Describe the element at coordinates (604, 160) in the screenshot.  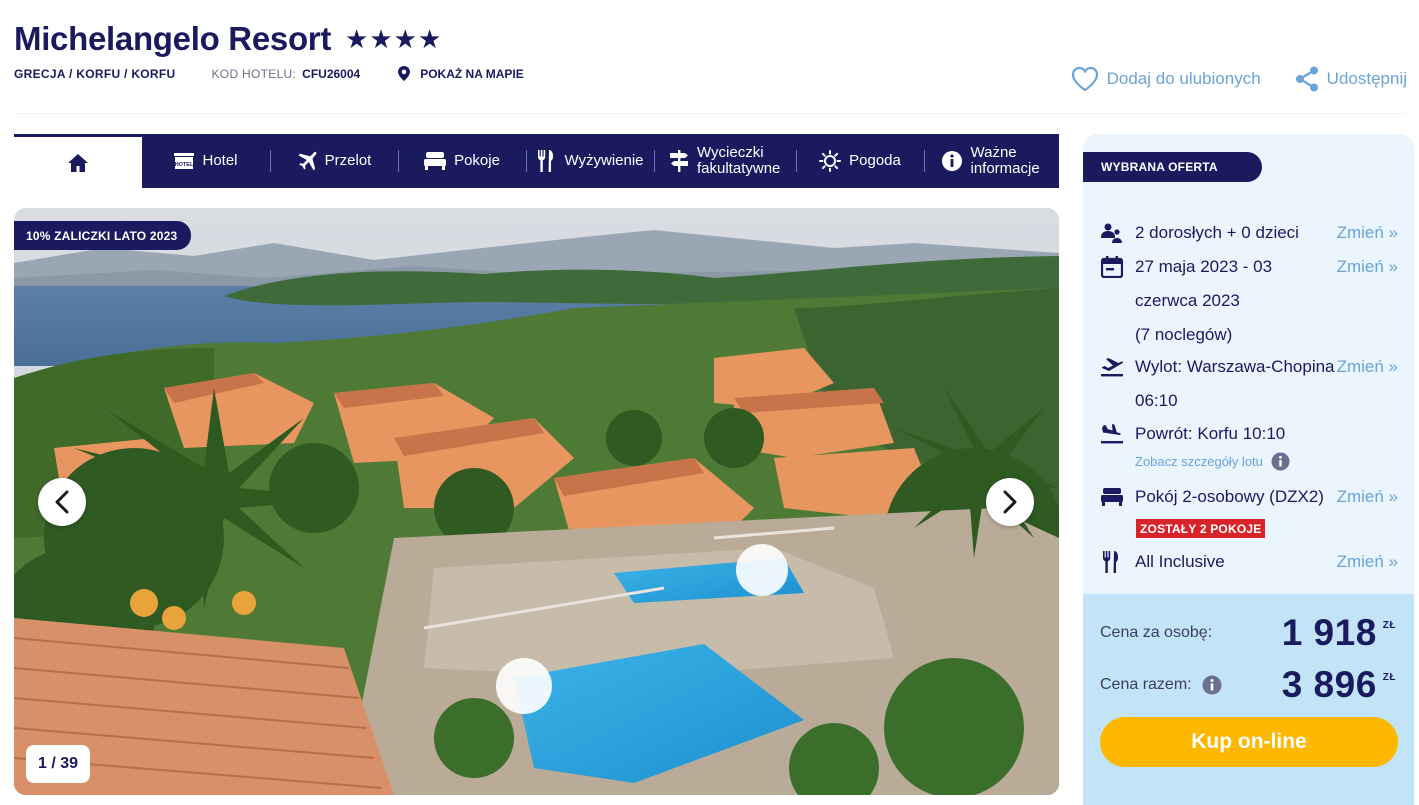
I see `tab-board-label: Wyżywienie` at that location.